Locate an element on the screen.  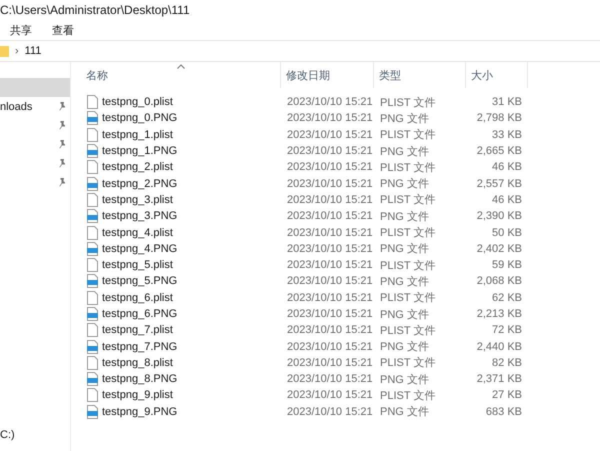
size-cell-text: 62 KB is located at coordinates (507, 298).